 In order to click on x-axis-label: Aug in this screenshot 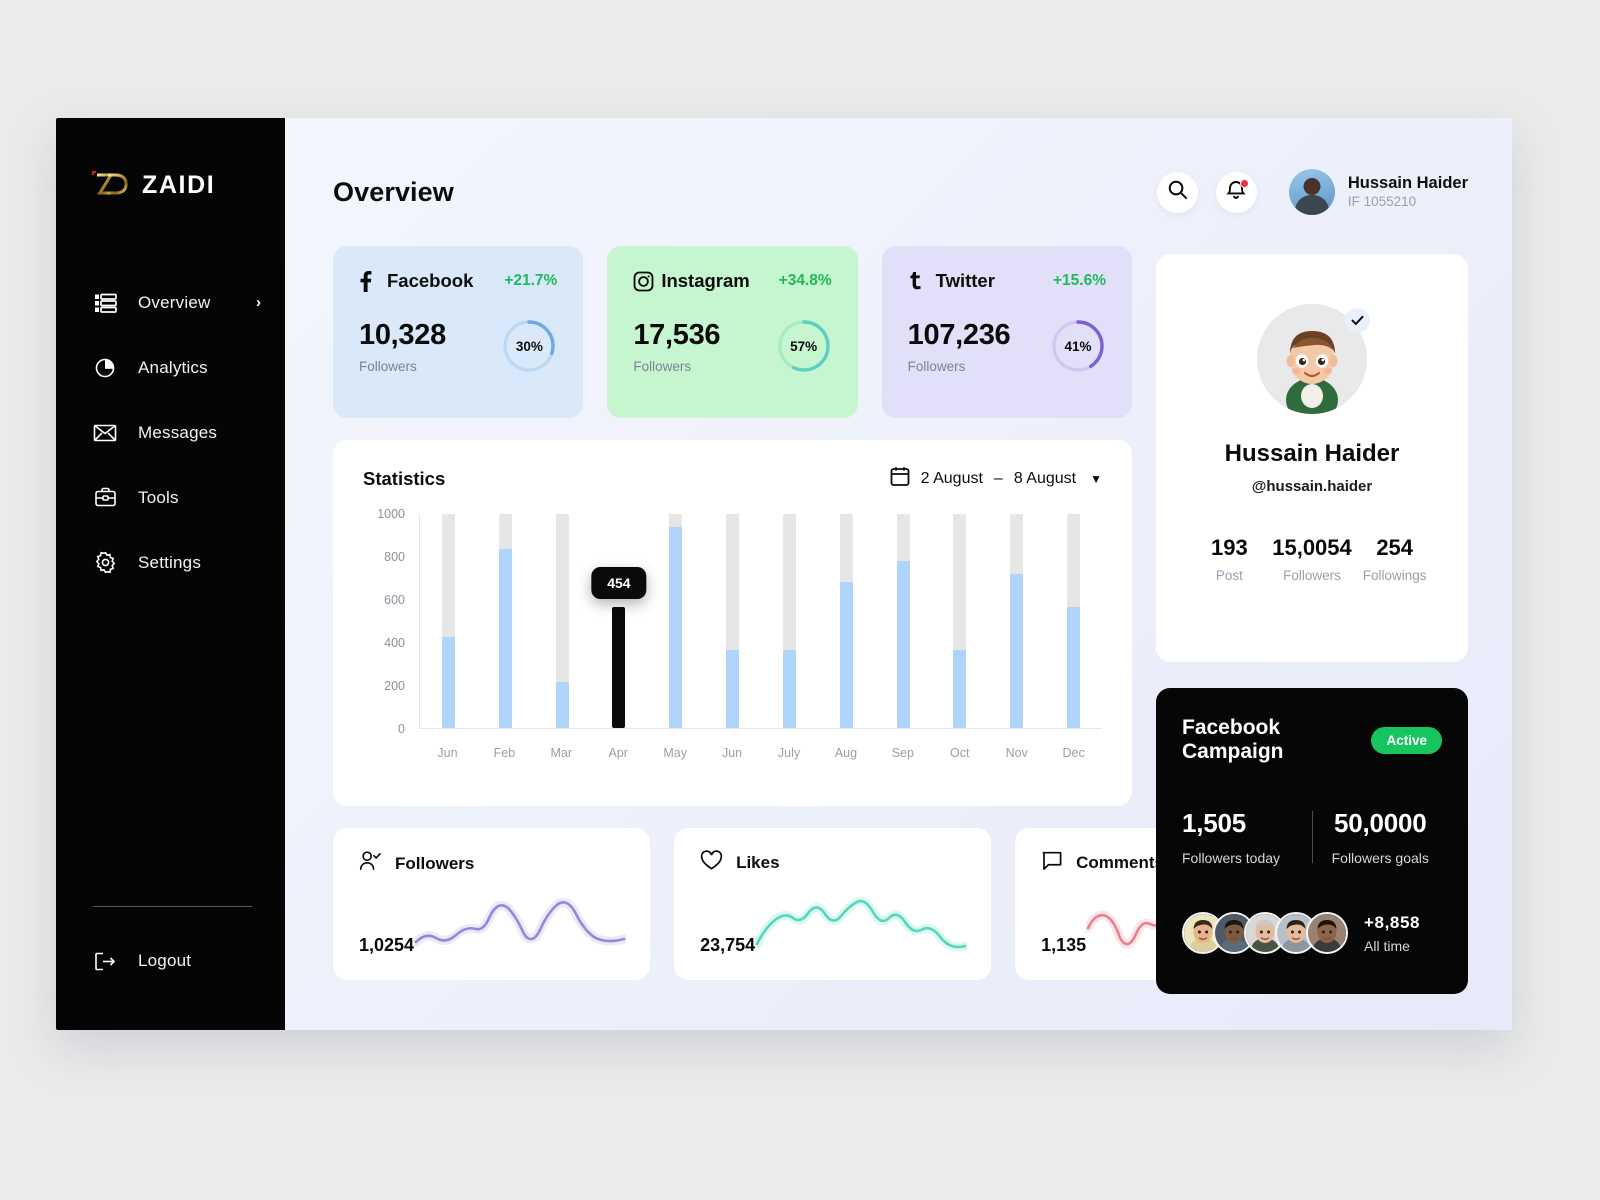, I will do `click(846, 753)`.